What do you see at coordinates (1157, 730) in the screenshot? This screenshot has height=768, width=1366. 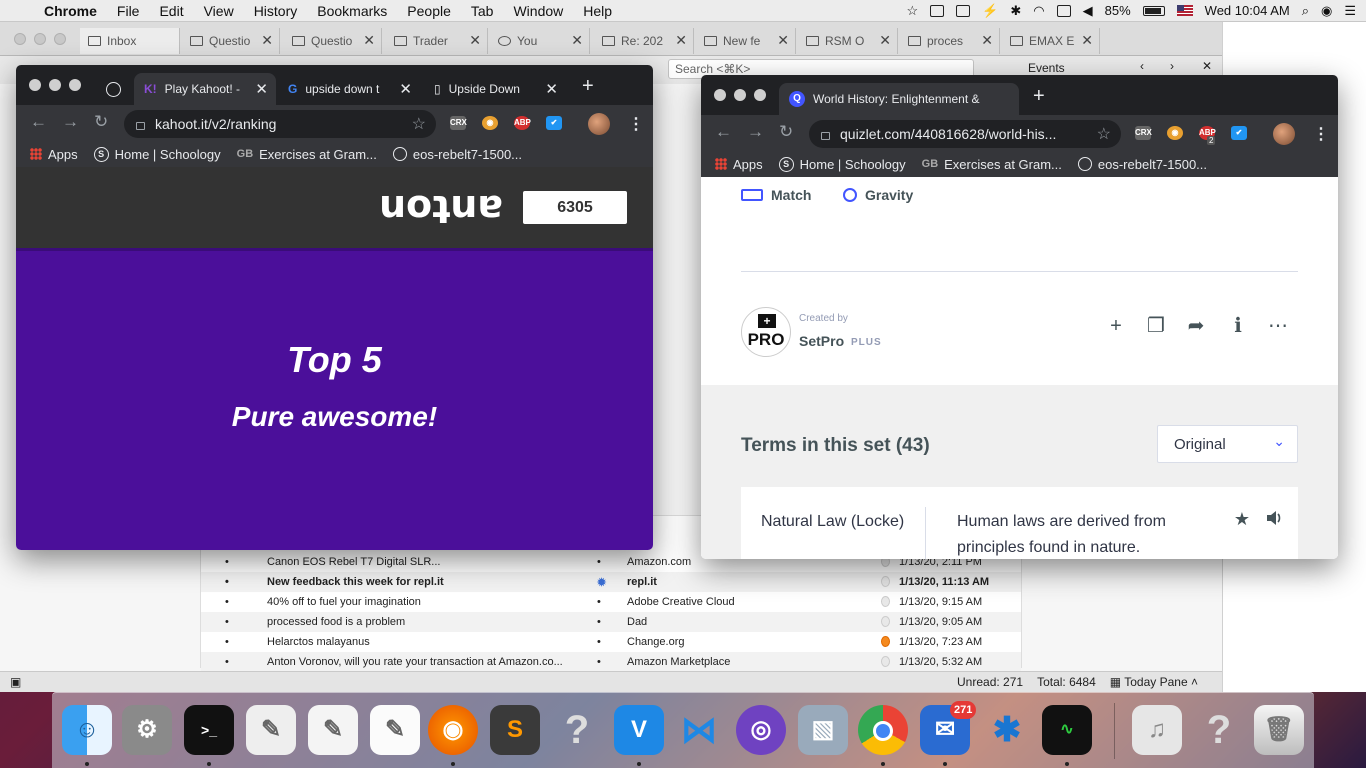 I see `music-folder-dock-icon: ♫` at bounding box center [1157, 730].